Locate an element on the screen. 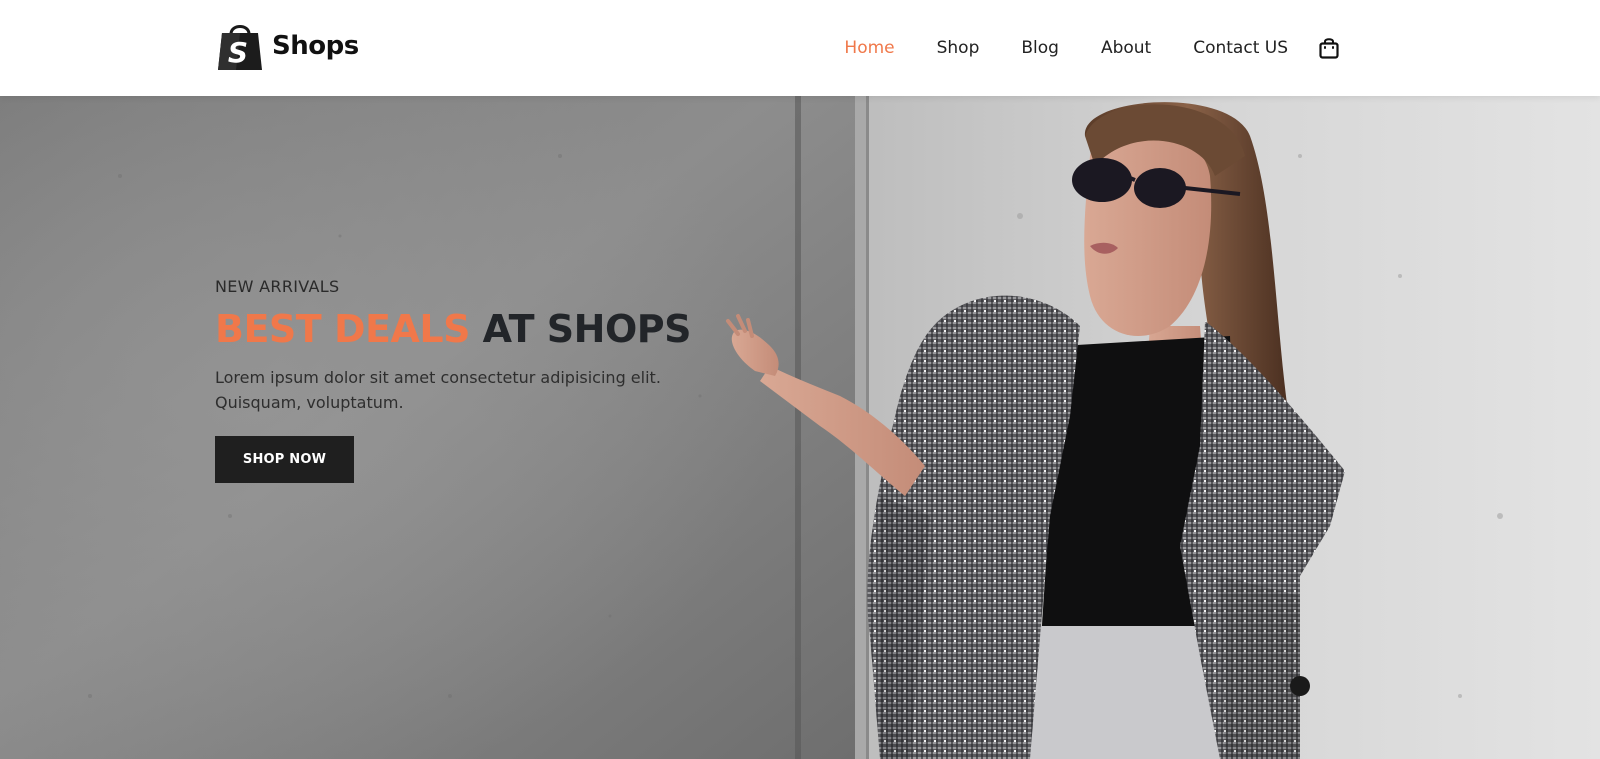 The height and width of the screenshot is (759, 1600). hero-eyebrow: NEW ARRIVALS is located at coordinates (277, 286).